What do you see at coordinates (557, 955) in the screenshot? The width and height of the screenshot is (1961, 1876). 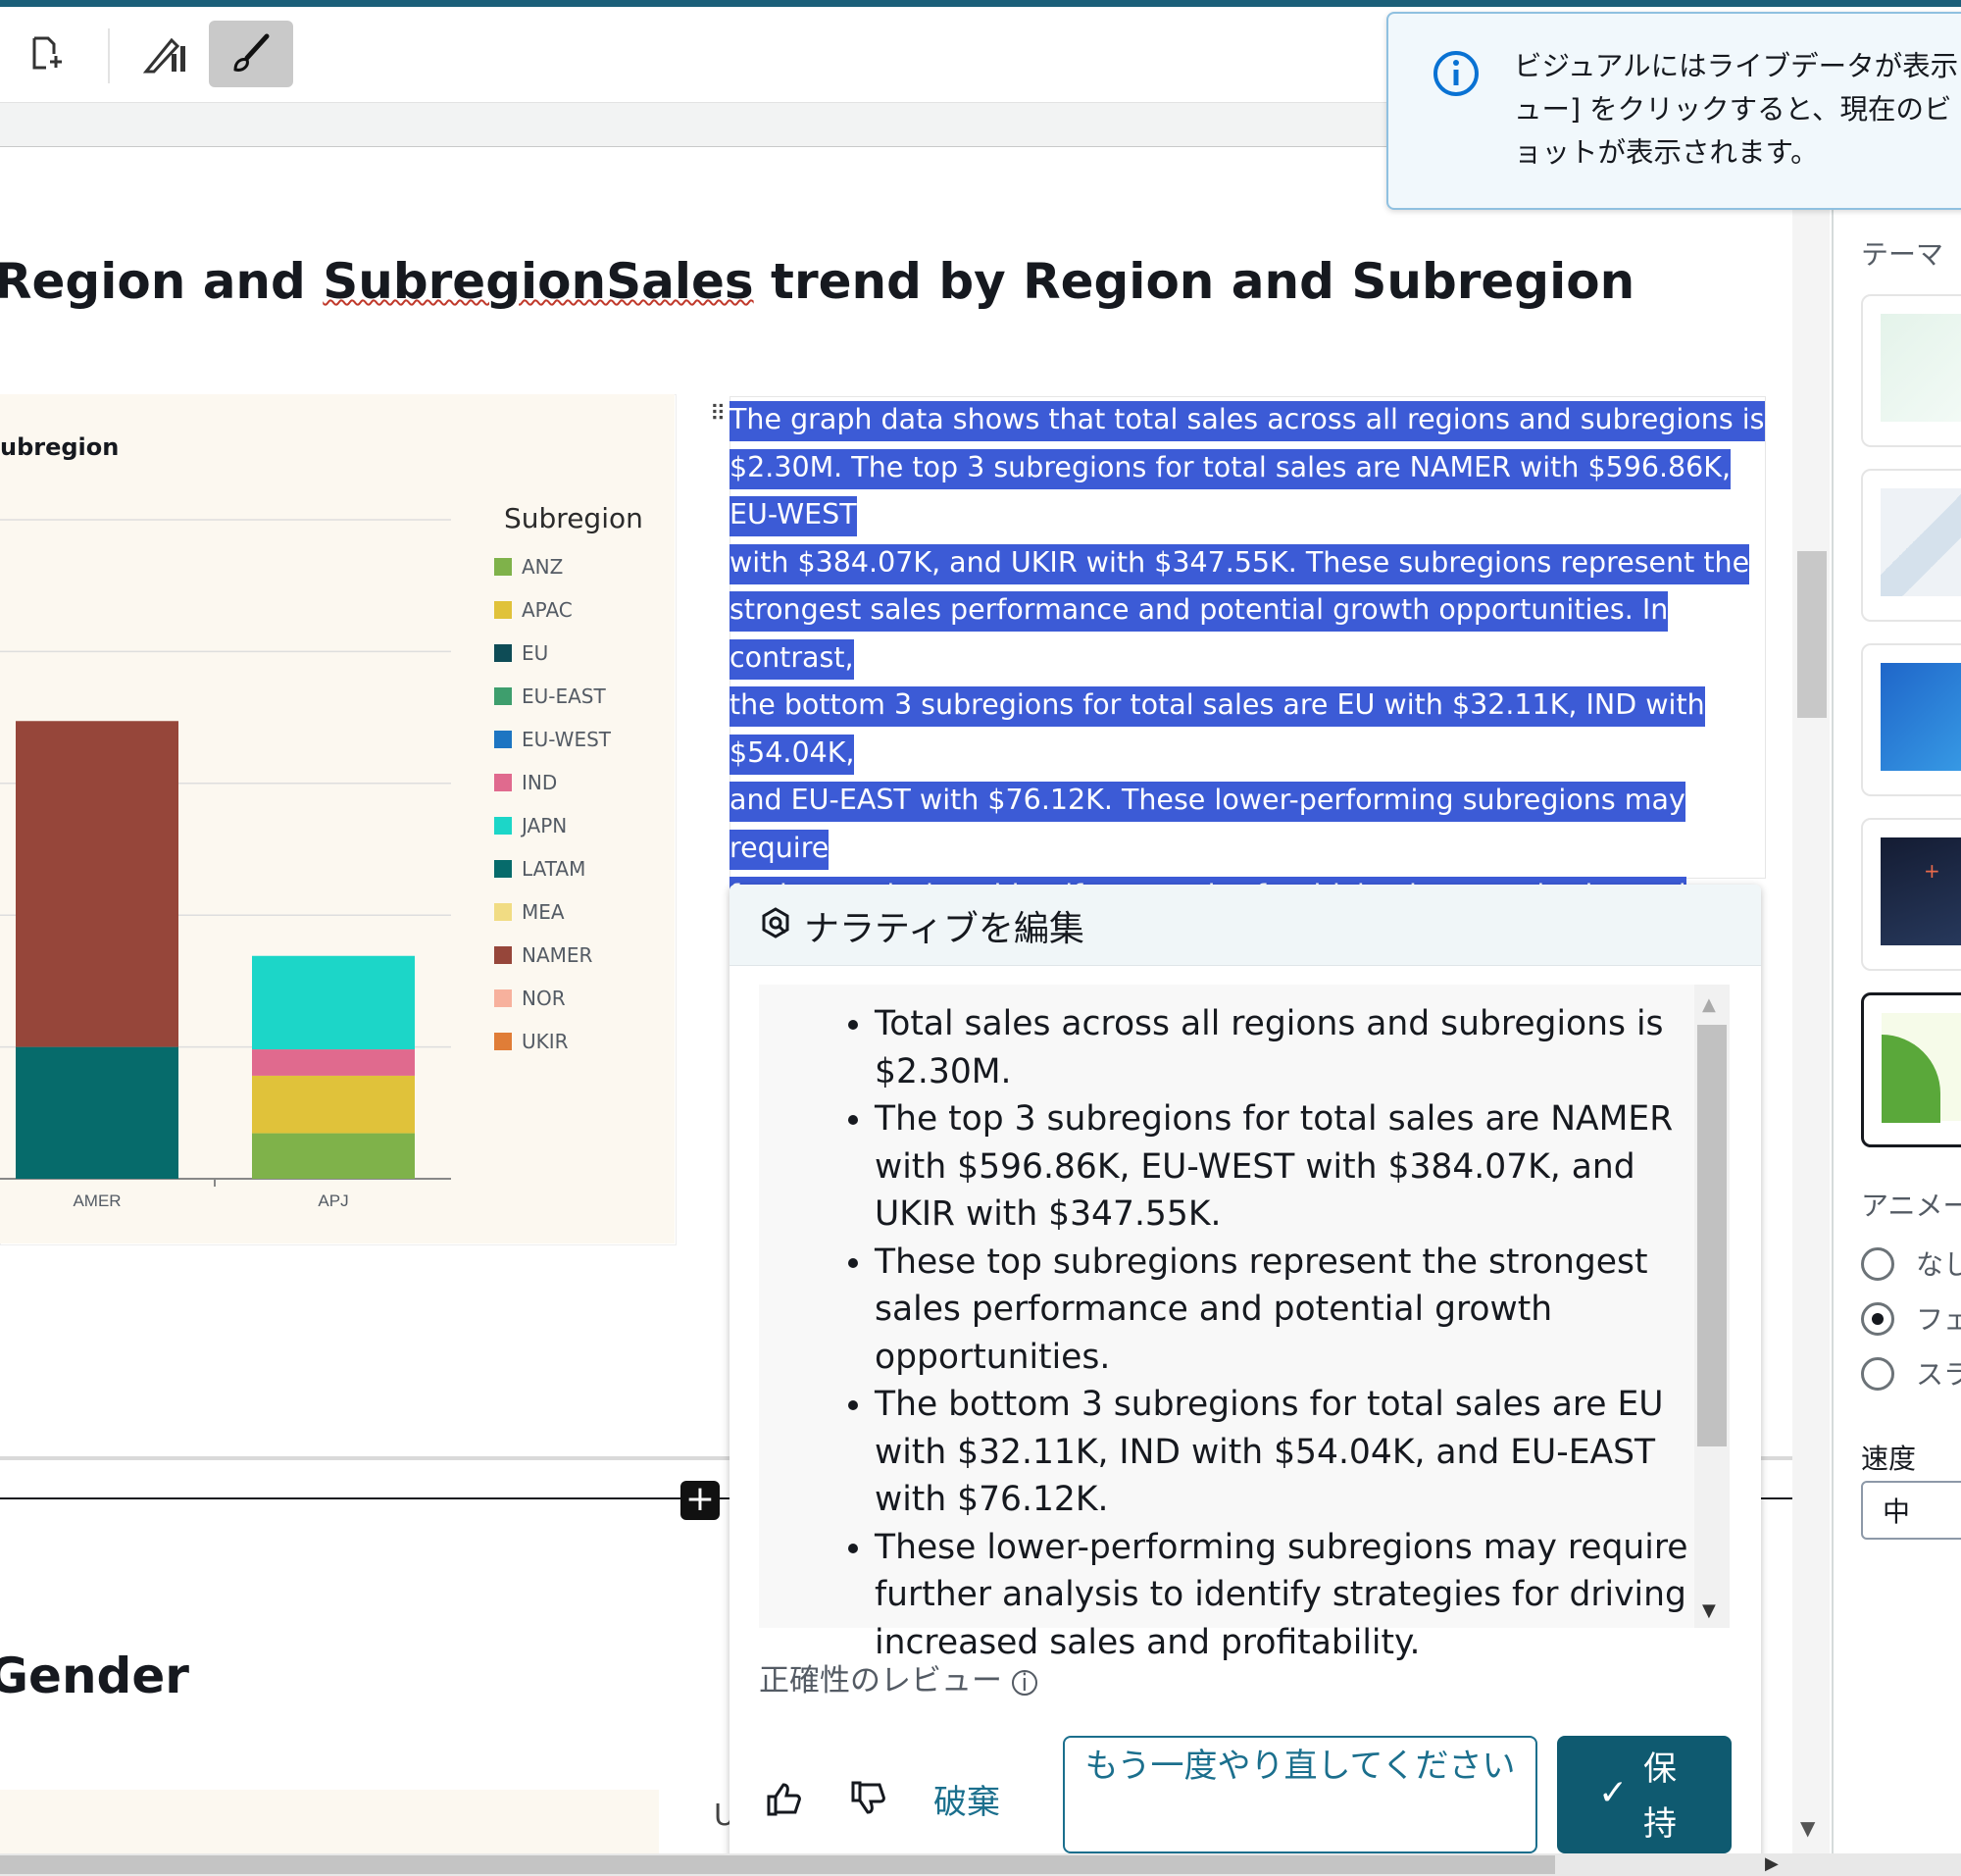 I see `legend-label: NAMER` at bounding box center [557, 955].